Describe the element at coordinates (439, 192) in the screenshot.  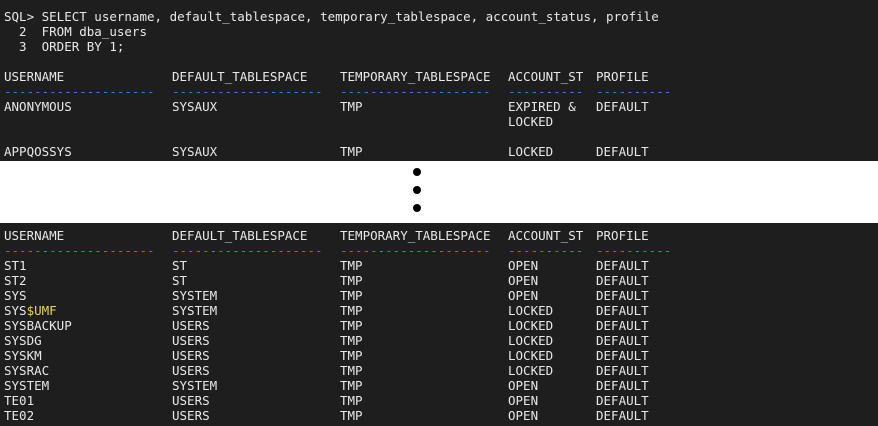
I see `omission-gap` at that location.